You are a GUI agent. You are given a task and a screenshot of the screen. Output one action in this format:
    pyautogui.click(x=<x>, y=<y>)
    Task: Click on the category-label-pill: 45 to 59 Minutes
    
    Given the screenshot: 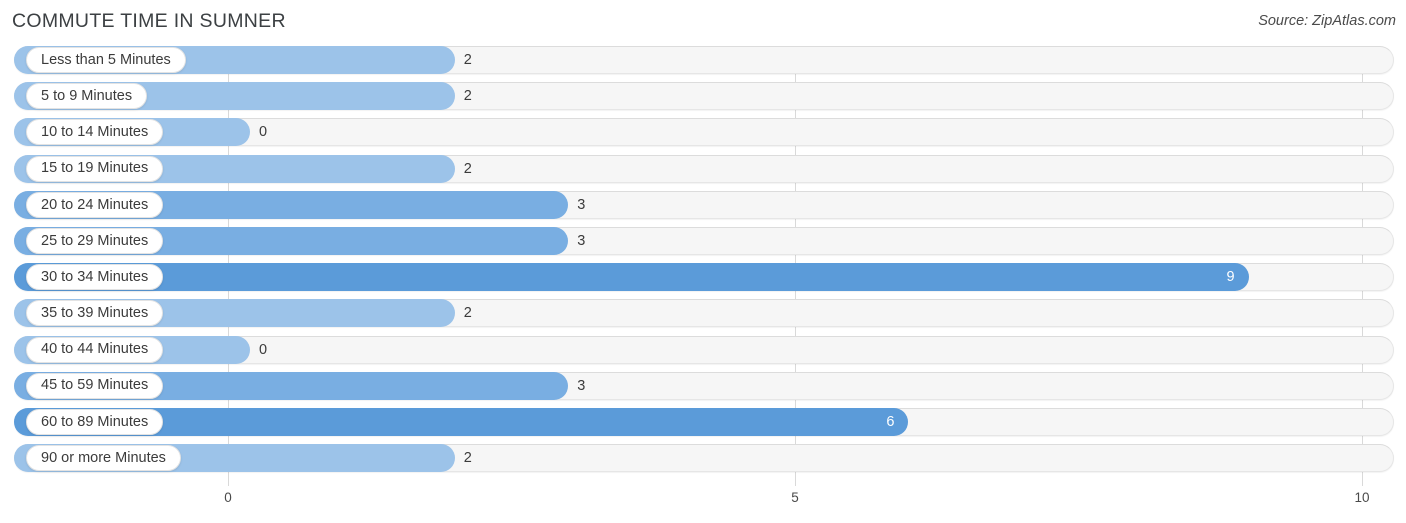 What is the action you would take?
    pyautogui.click(x=95, y=385)
    